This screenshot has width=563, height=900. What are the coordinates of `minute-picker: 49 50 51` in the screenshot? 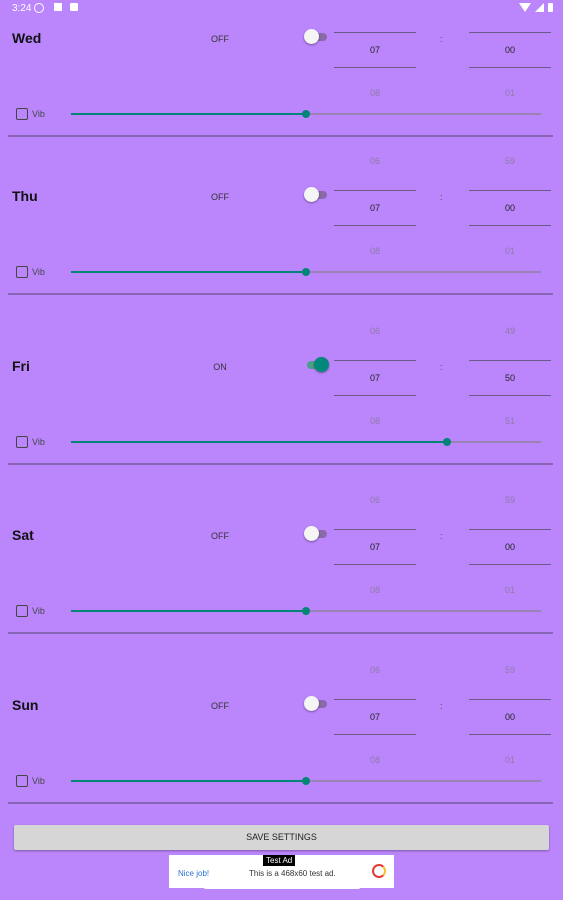 It's located at (510, 378).